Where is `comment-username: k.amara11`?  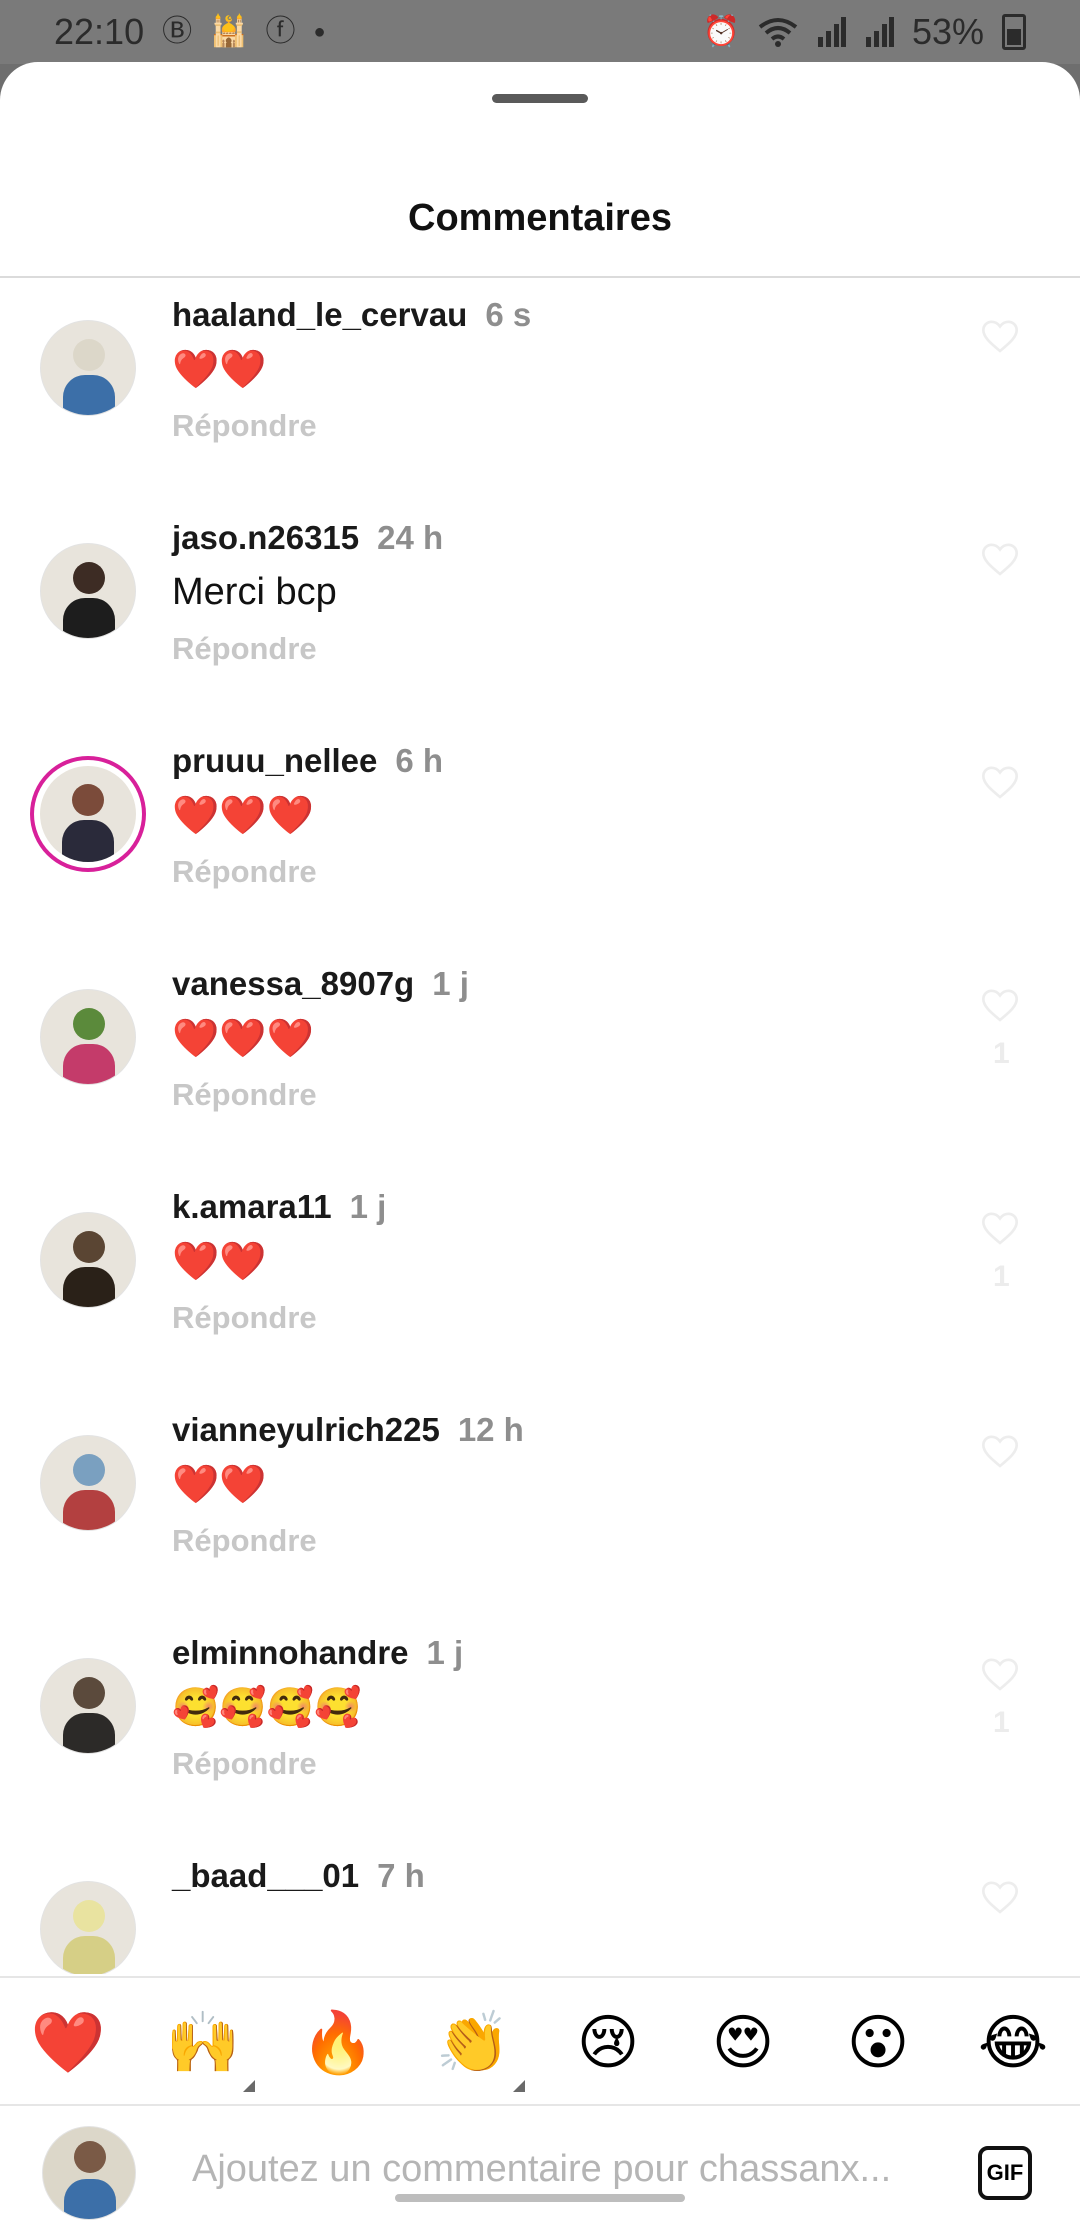 comment-username: k.amara11 is located at coordinates (252, 1206).